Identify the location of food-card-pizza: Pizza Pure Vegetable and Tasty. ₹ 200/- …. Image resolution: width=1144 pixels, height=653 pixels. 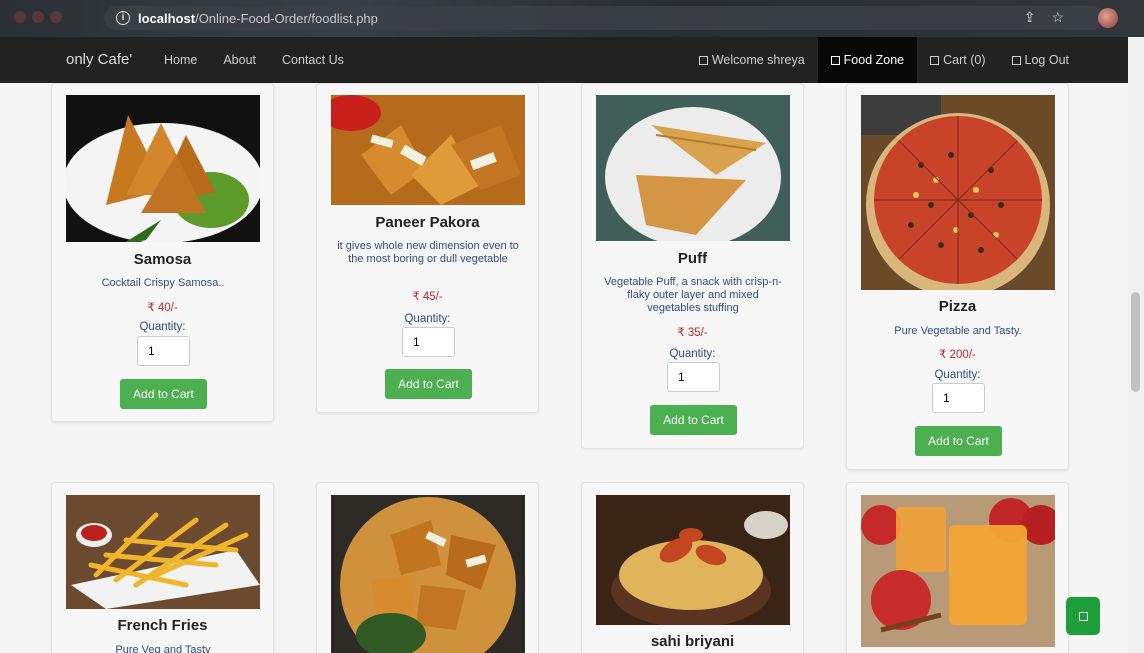
(957, 276).